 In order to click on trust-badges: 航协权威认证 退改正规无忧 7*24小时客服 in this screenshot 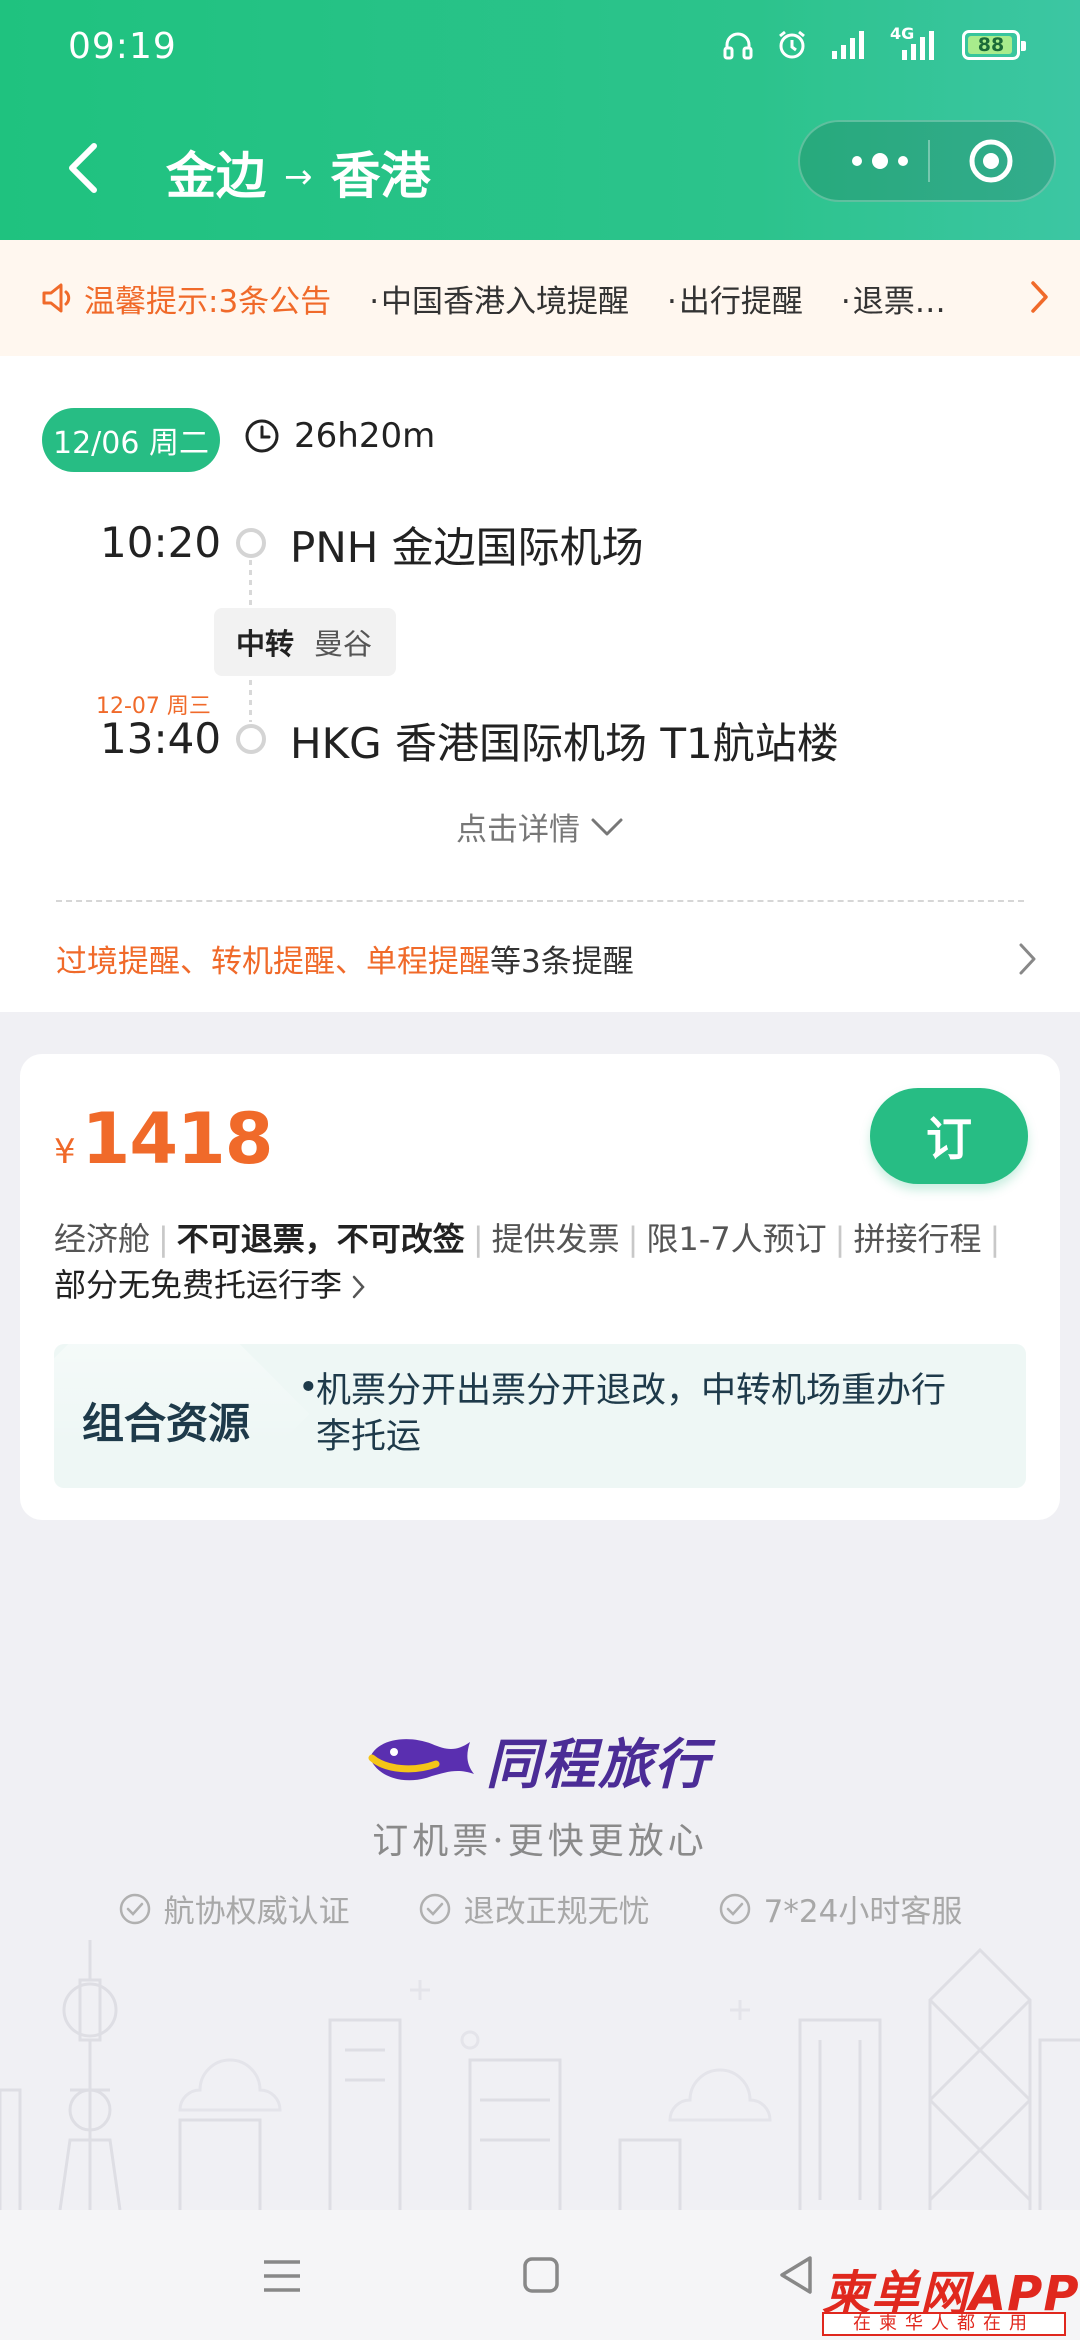, I will do `click(540, 1908)`.